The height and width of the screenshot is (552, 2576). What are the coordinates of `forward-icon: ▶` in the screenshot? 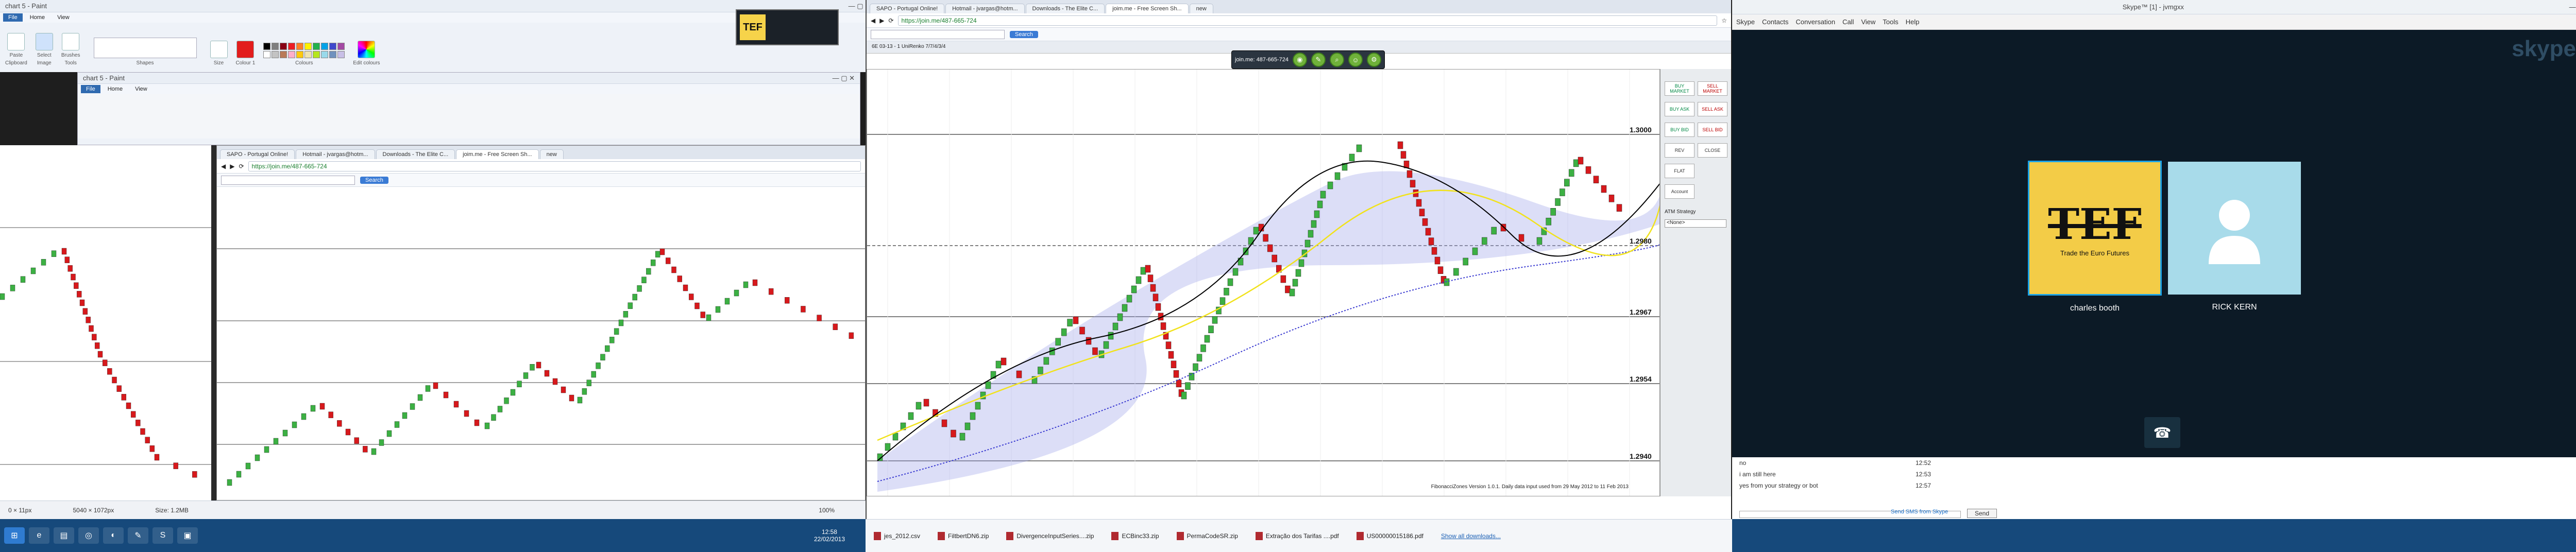 It's located at (232, 166).